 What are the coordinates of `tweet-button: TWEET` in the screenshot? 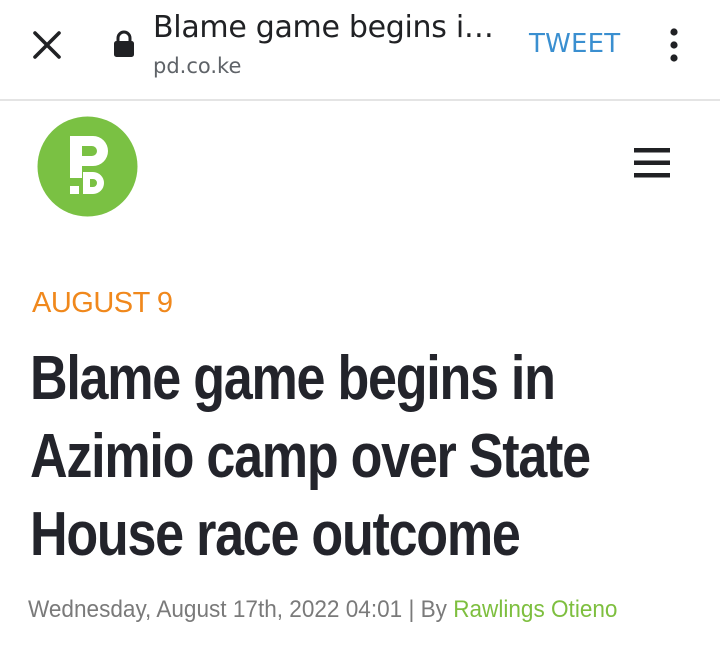 It's located at (574, 44).